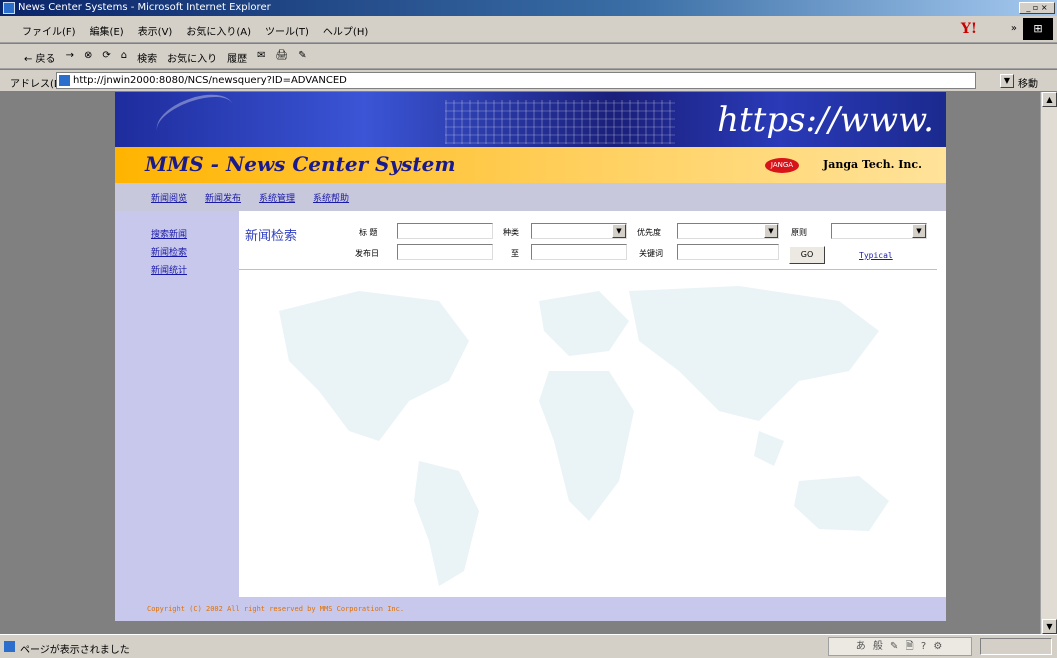 The height and width of the screenshot is (658, 1057). What do you see at coordinates (70, 57) in the screenshot?
I see `forward-button: →` at bounding box center [70, 57].